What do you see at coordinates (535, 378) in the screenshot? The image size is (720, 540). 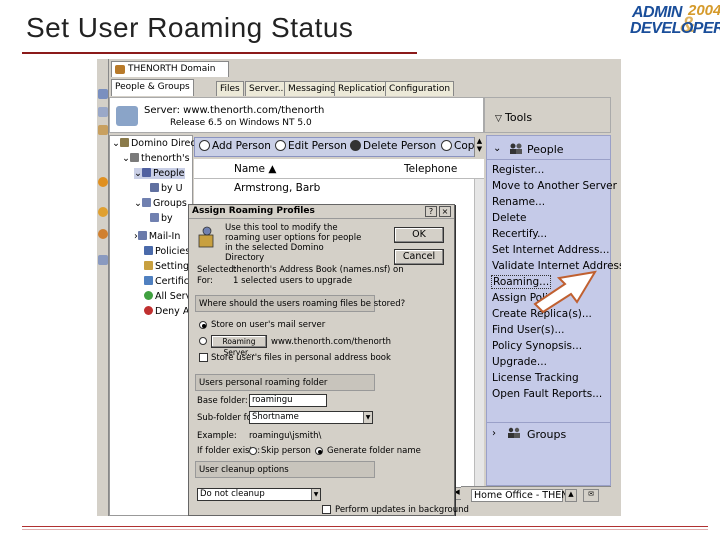 I see `tool-license-tracking: License Tracking` at bounding box center [535, 378].